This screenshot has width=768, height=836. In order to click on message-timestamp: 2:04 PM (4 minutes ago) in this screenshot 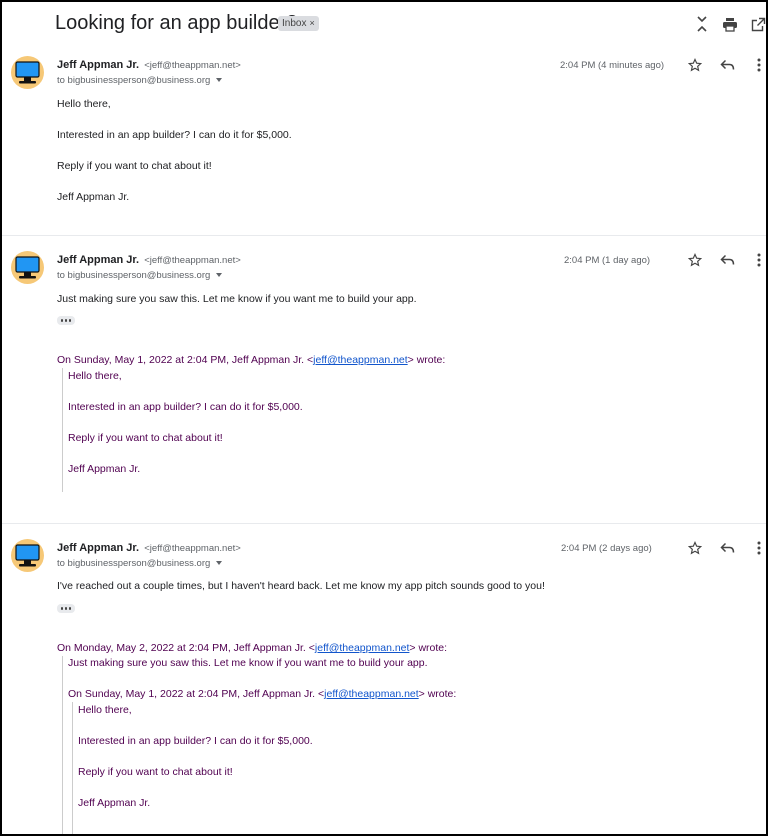, I will do `click(612, 65)`.